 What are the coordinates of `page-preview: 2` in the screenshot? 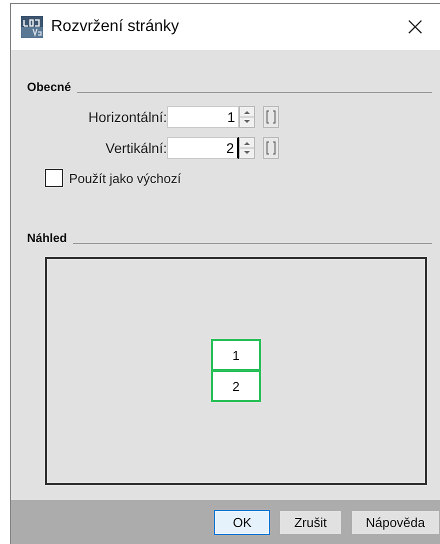 It's located at (236, 386).